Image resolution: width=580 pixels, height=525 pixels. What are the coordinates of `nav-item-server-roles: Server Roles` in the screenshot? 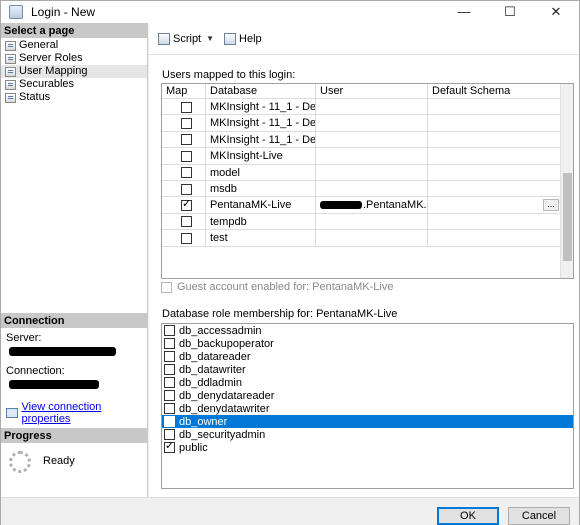 It's located at (74, 58).